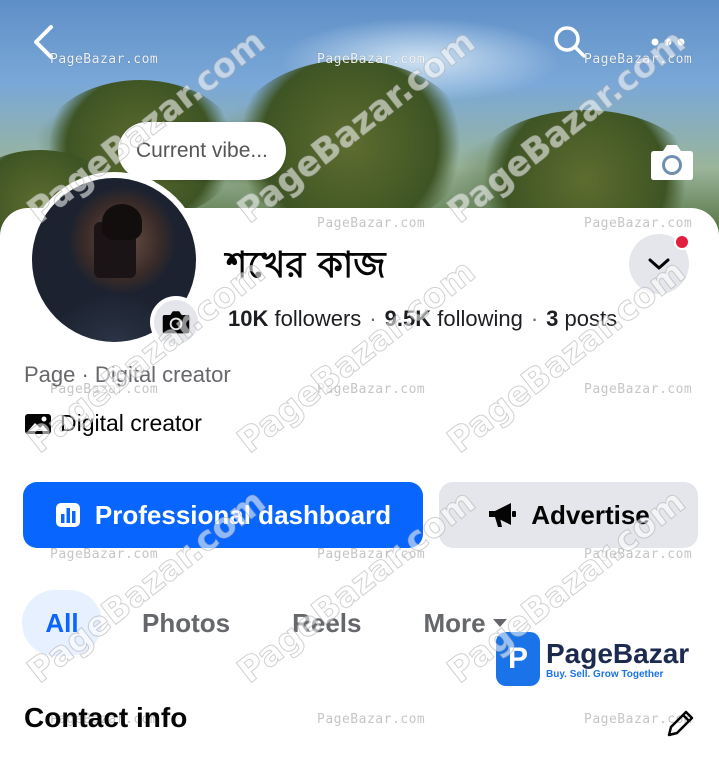 Image resolution: width=719 pixels, height=770 pixels. I want to click on followers-count: 10K, so click(248, 318).